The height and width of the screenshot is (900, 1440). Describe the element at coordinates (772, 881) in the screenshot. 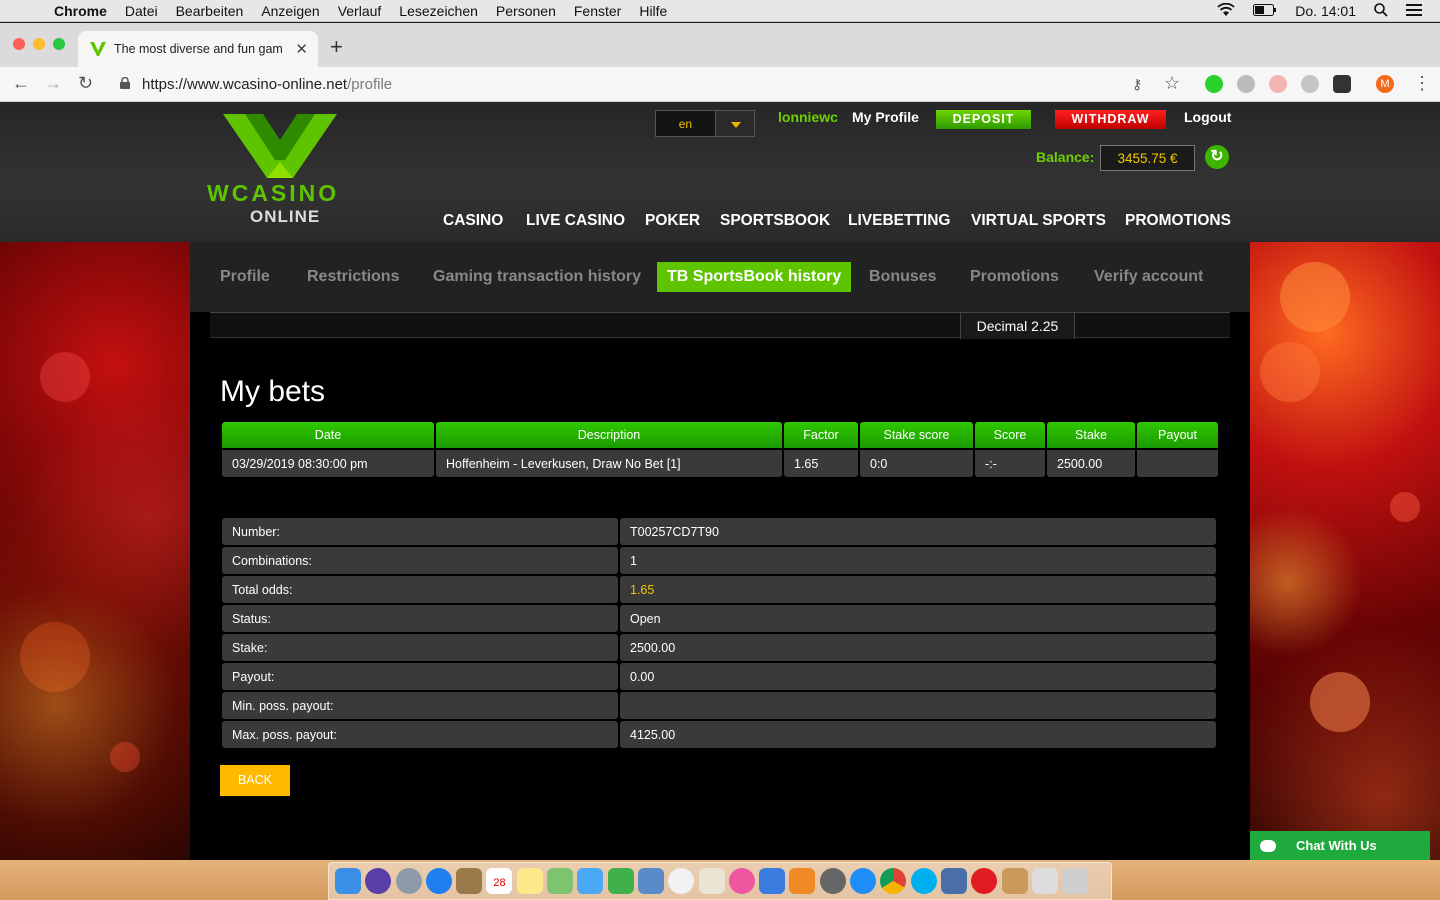

I see `keynote-icon` at that location.